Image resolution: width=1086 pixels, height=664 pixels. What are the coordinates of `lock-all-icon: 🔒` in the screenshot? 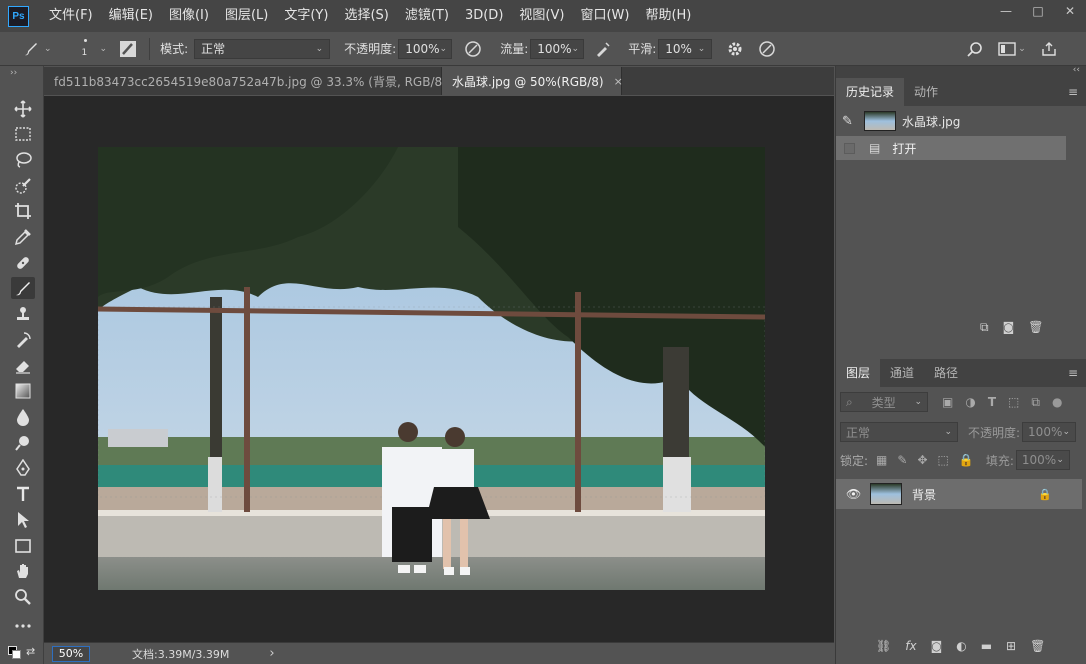 It's located at (966, 460).